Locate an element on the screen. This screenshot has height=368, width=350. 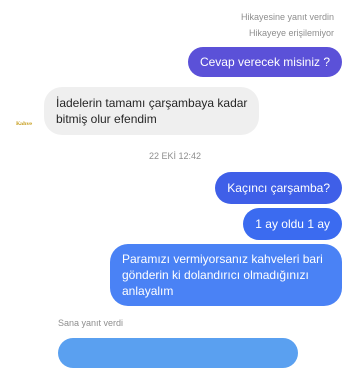
story-reply-preview is located at coordinates (178, 353).